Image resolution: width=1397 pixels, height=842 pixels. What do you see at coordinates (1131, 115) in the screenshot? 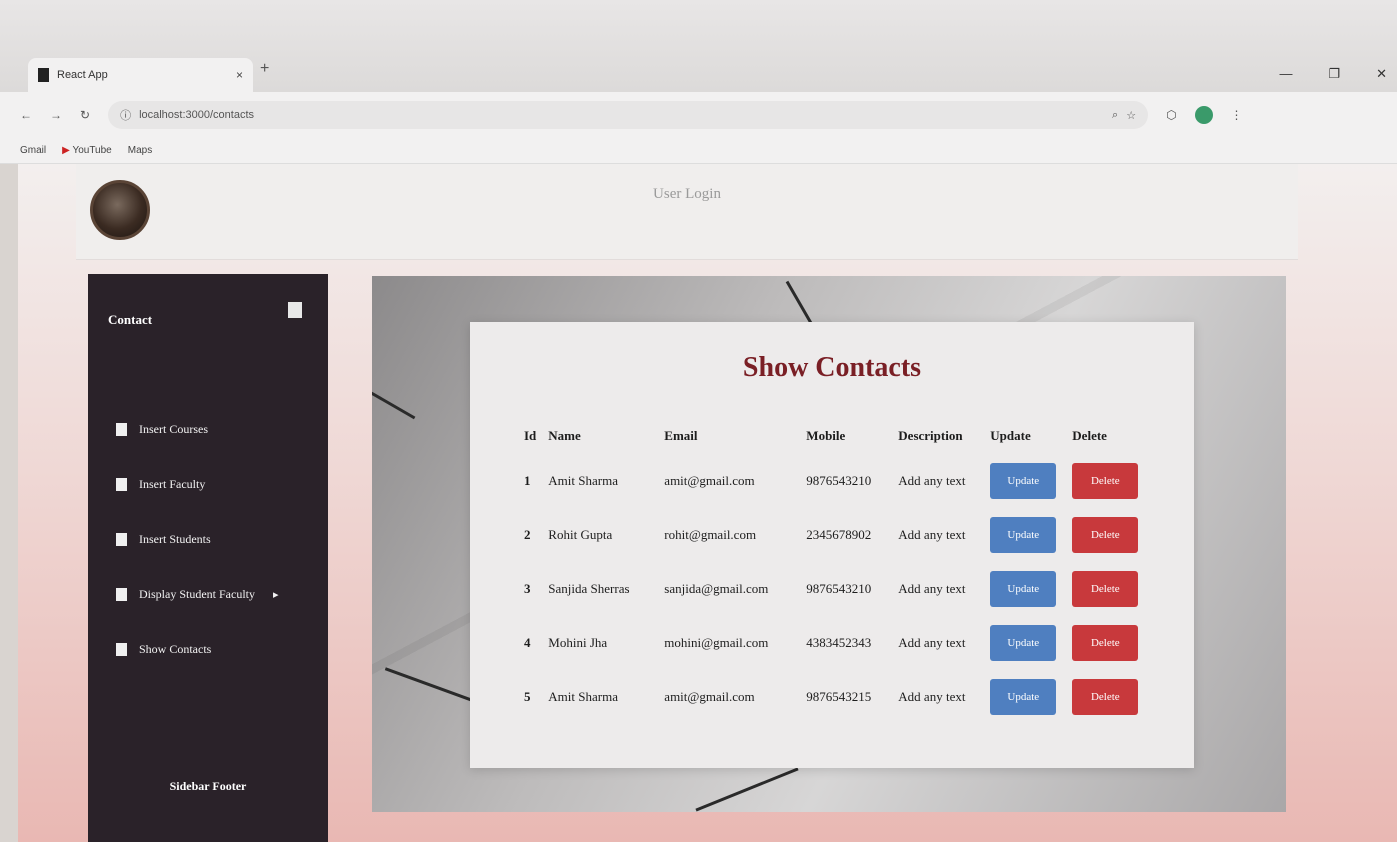
I see `bookmark-star-icon: ☆` at bounding box center [1131, 115].